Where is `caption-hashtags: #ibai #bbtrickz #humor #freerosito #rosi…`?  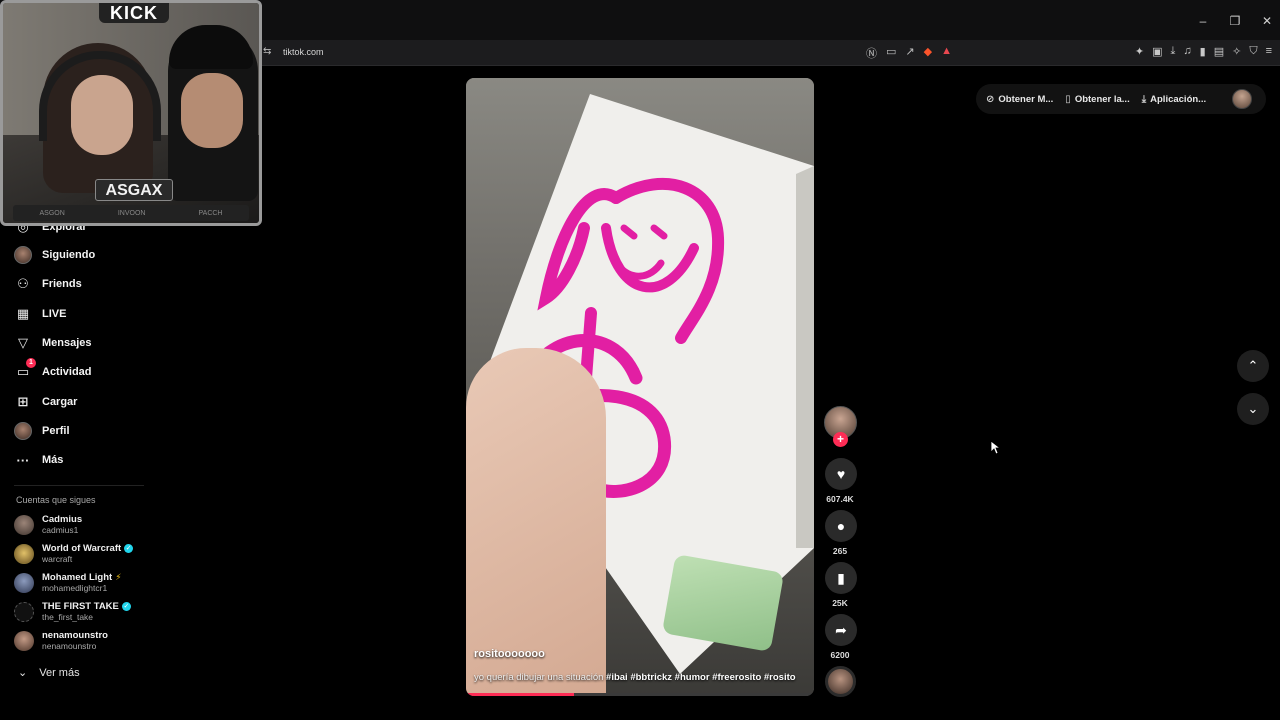
caption-hashtags: #ibai #bbtrickz #humor #freerosito #rosi… is located at coordinates (701, 677).